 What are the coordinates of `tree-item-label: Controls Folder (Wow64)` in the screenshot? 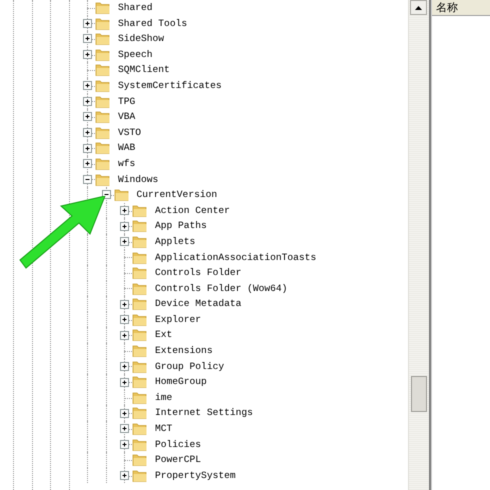 It's located at (221, 288).